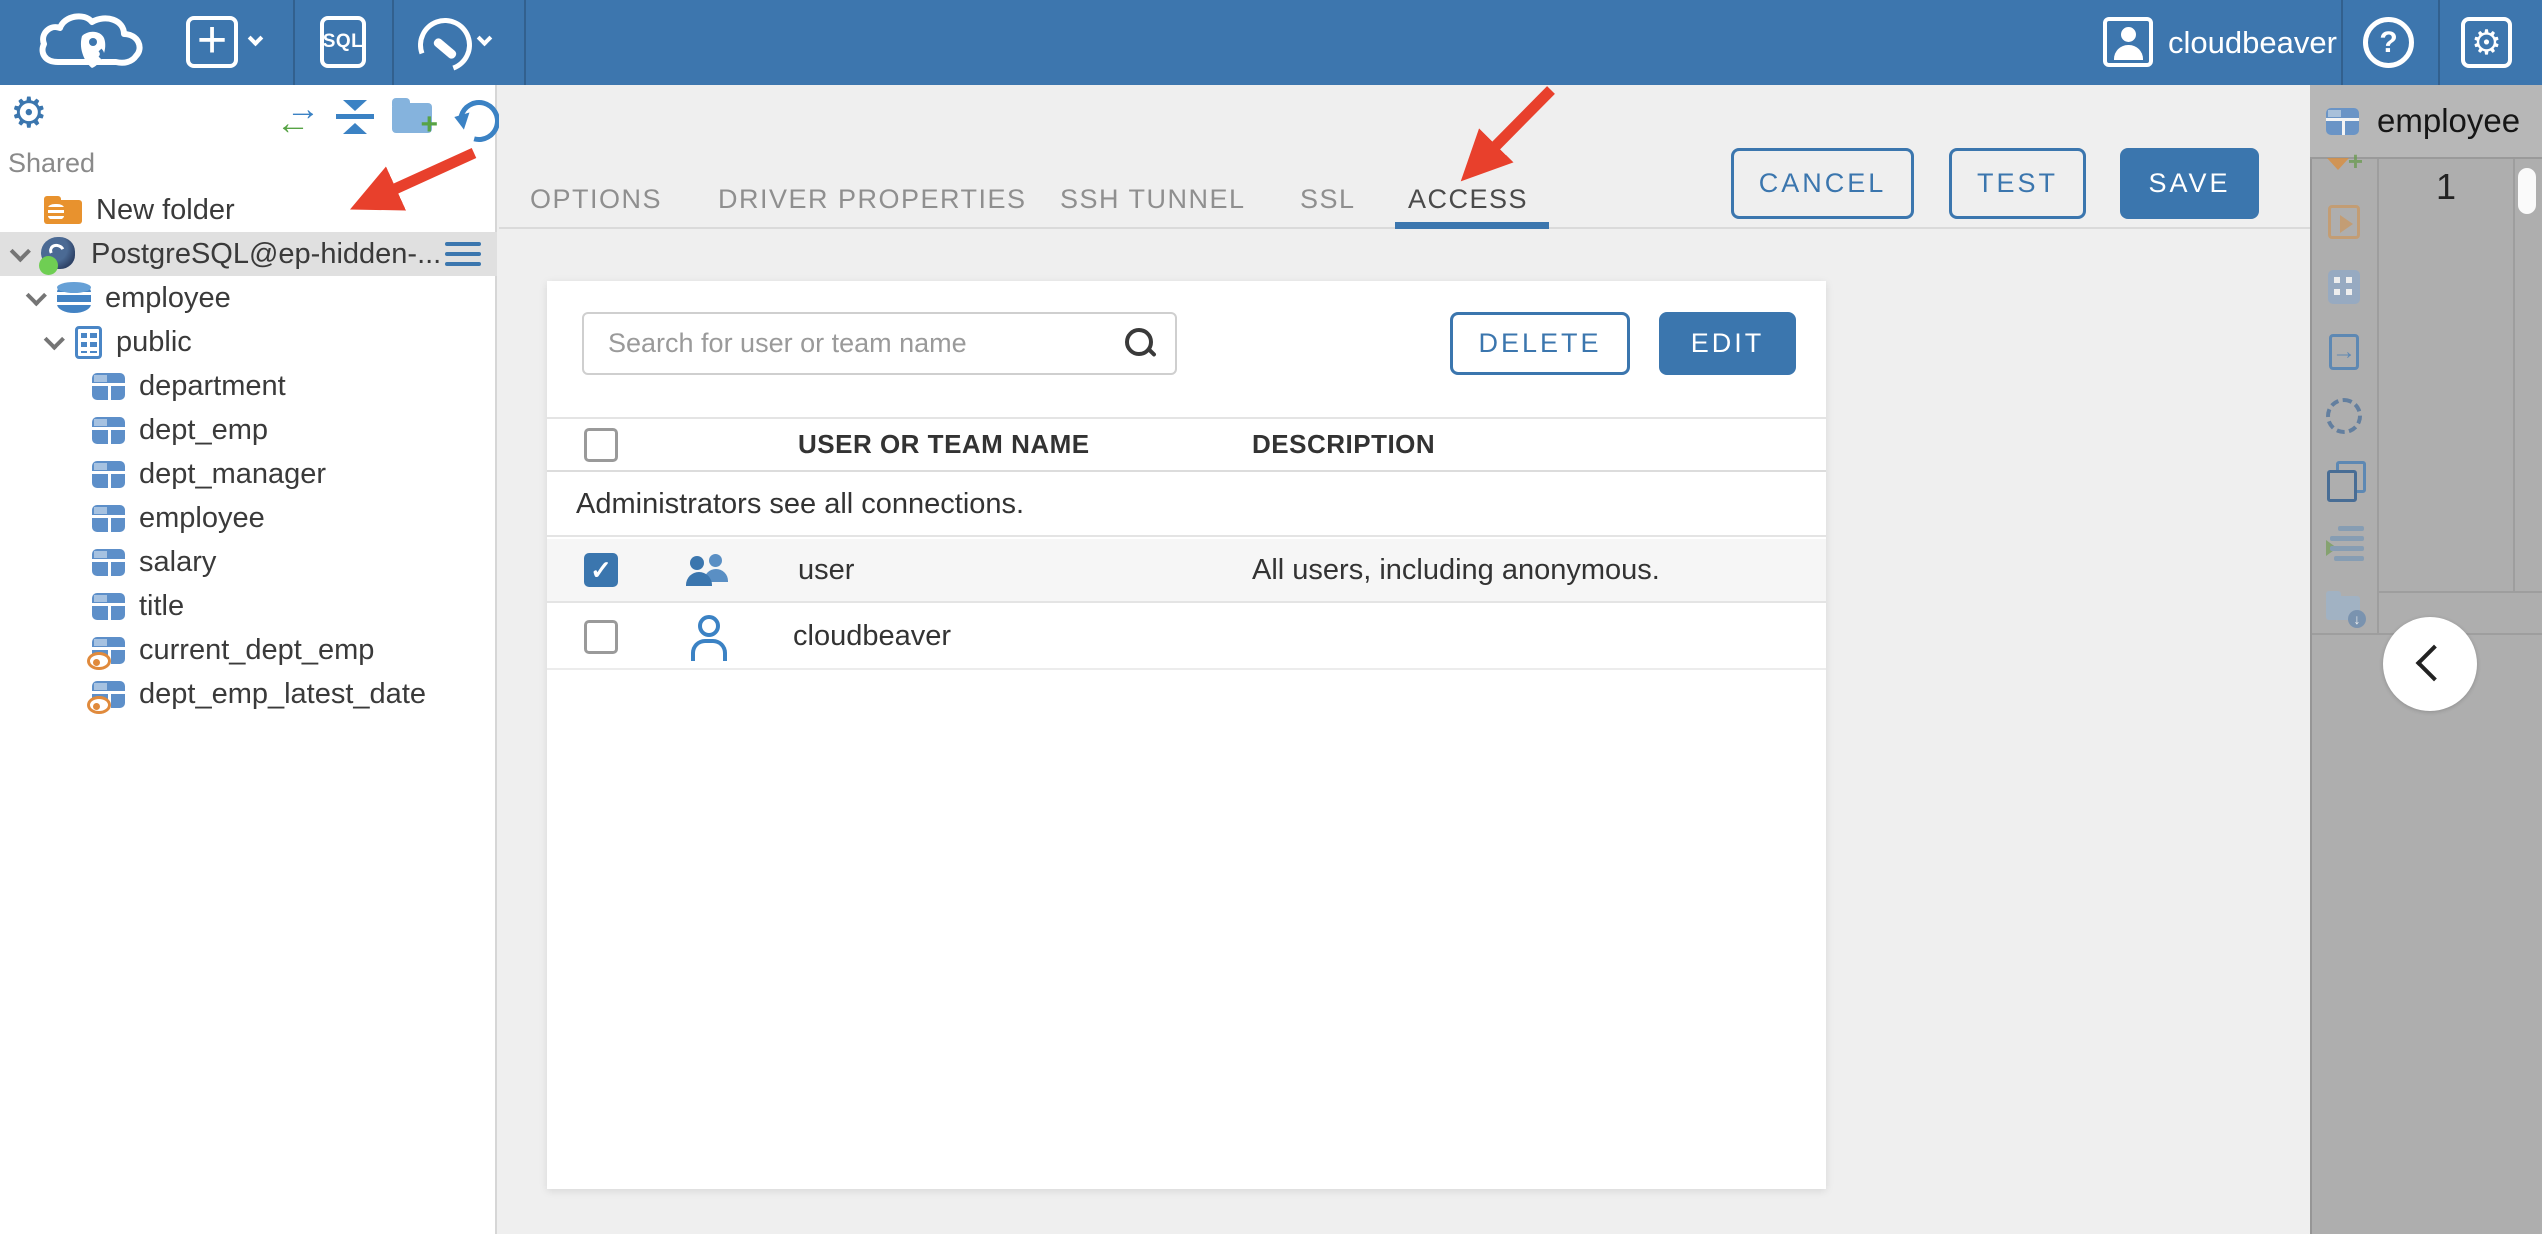 The height and width of the screenshot is (1234, 2542). Describe the element at coordinates (212, 385) in the screenshot. I see `tree-item-label: department` at that location.